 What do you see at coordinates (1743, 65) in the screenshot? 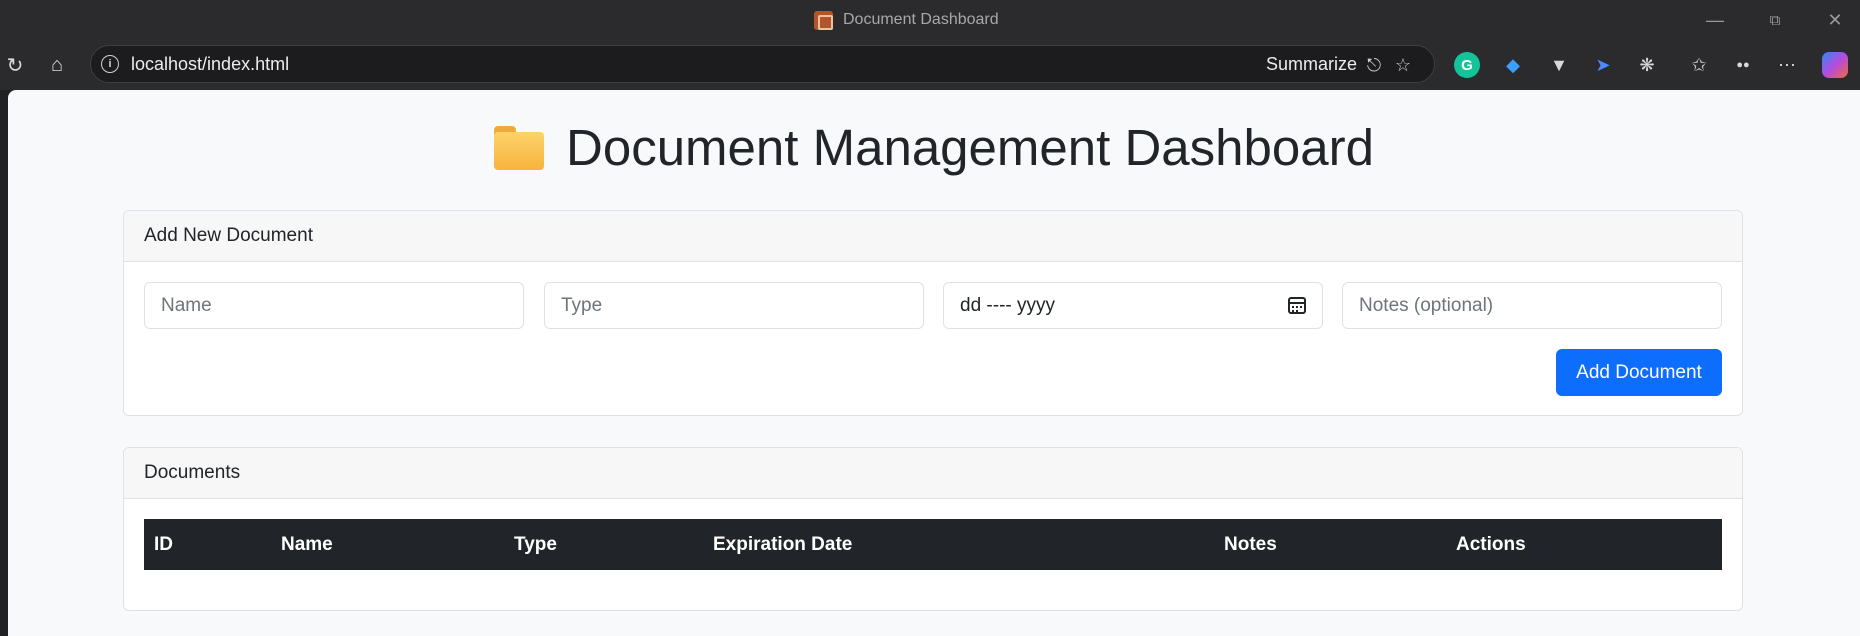
I see `profile-icon: ●●` at bounding box center [1743, 65].